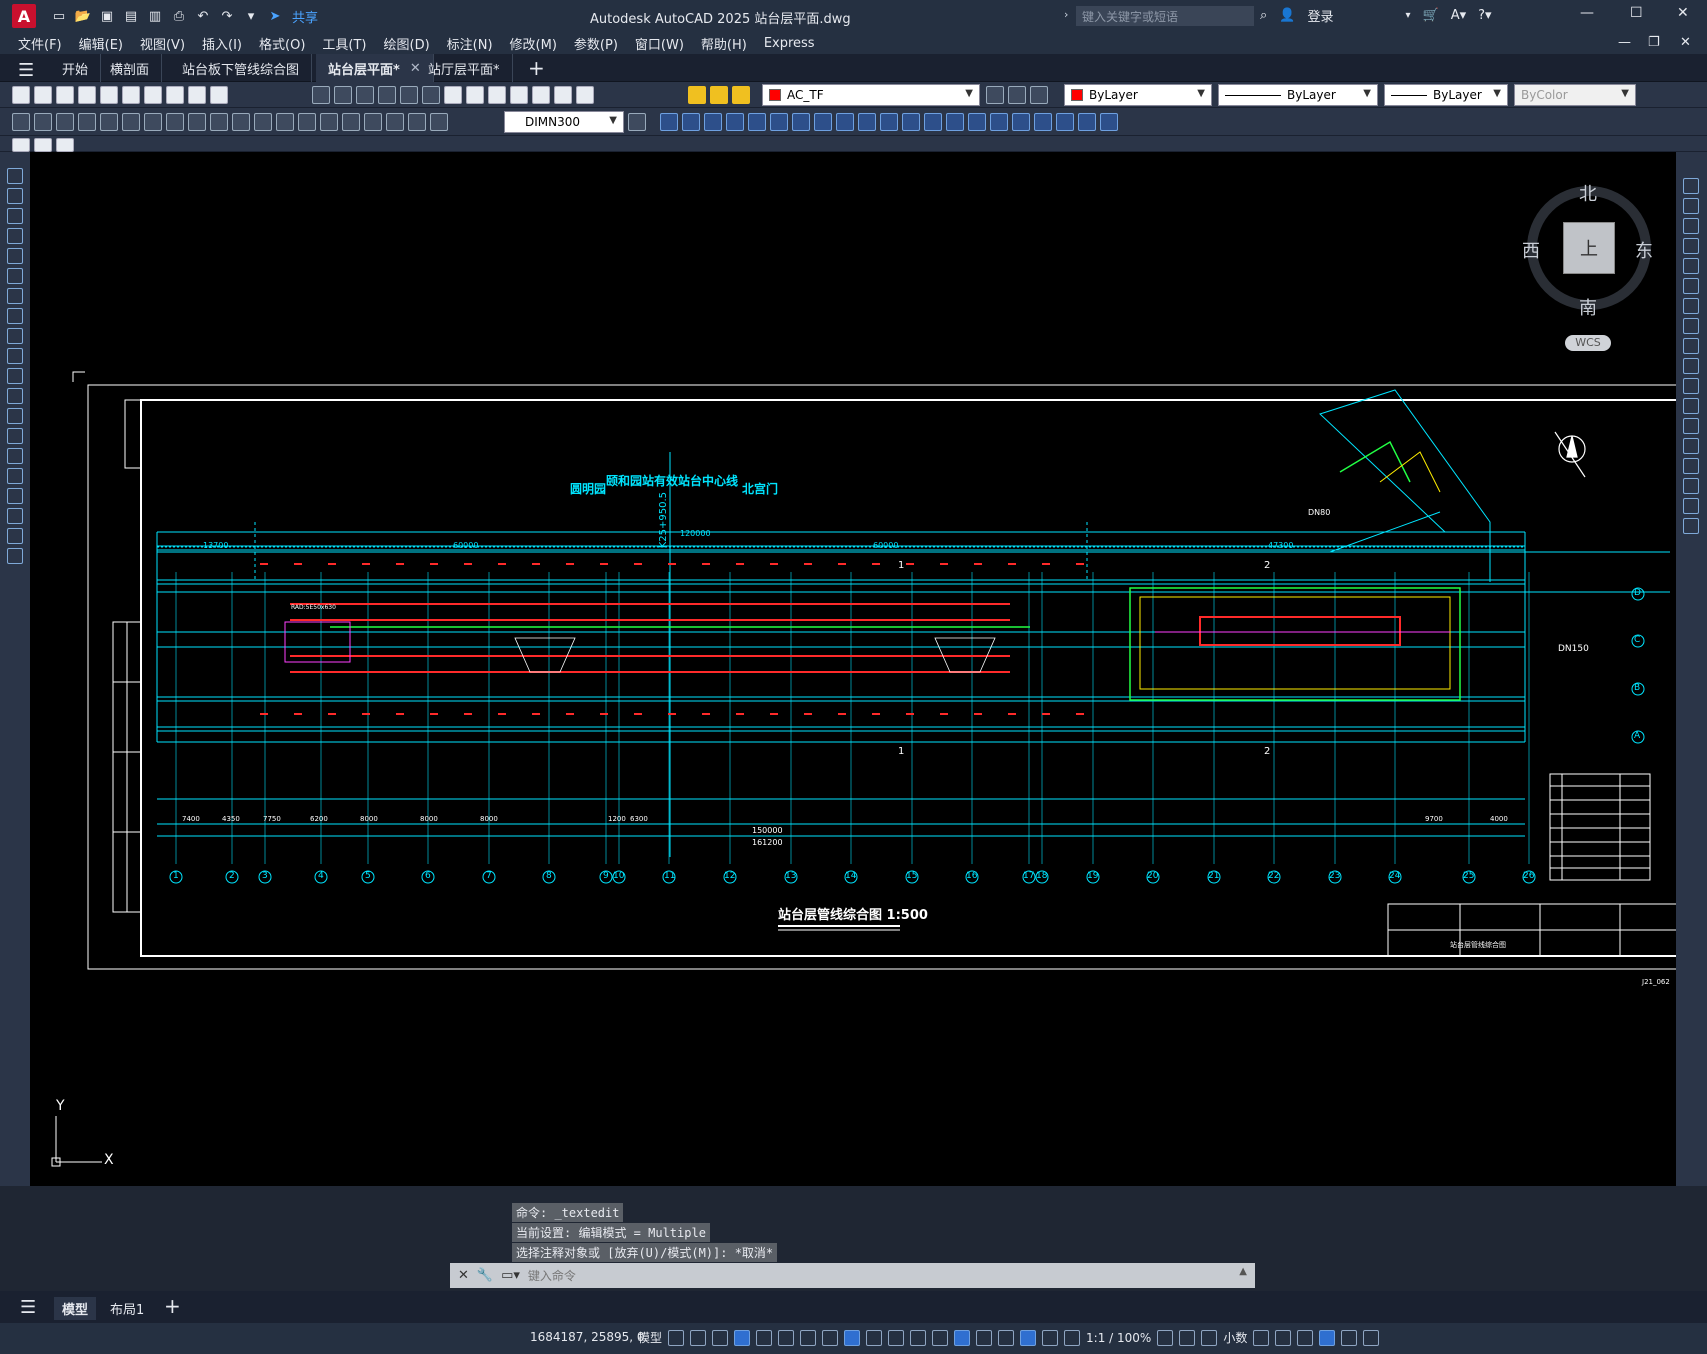 This screenshot has height=1354, width=1707. Describe the element at coordinates (911, 122) in the screenshot. I see `taper-faces-icon` at that location.